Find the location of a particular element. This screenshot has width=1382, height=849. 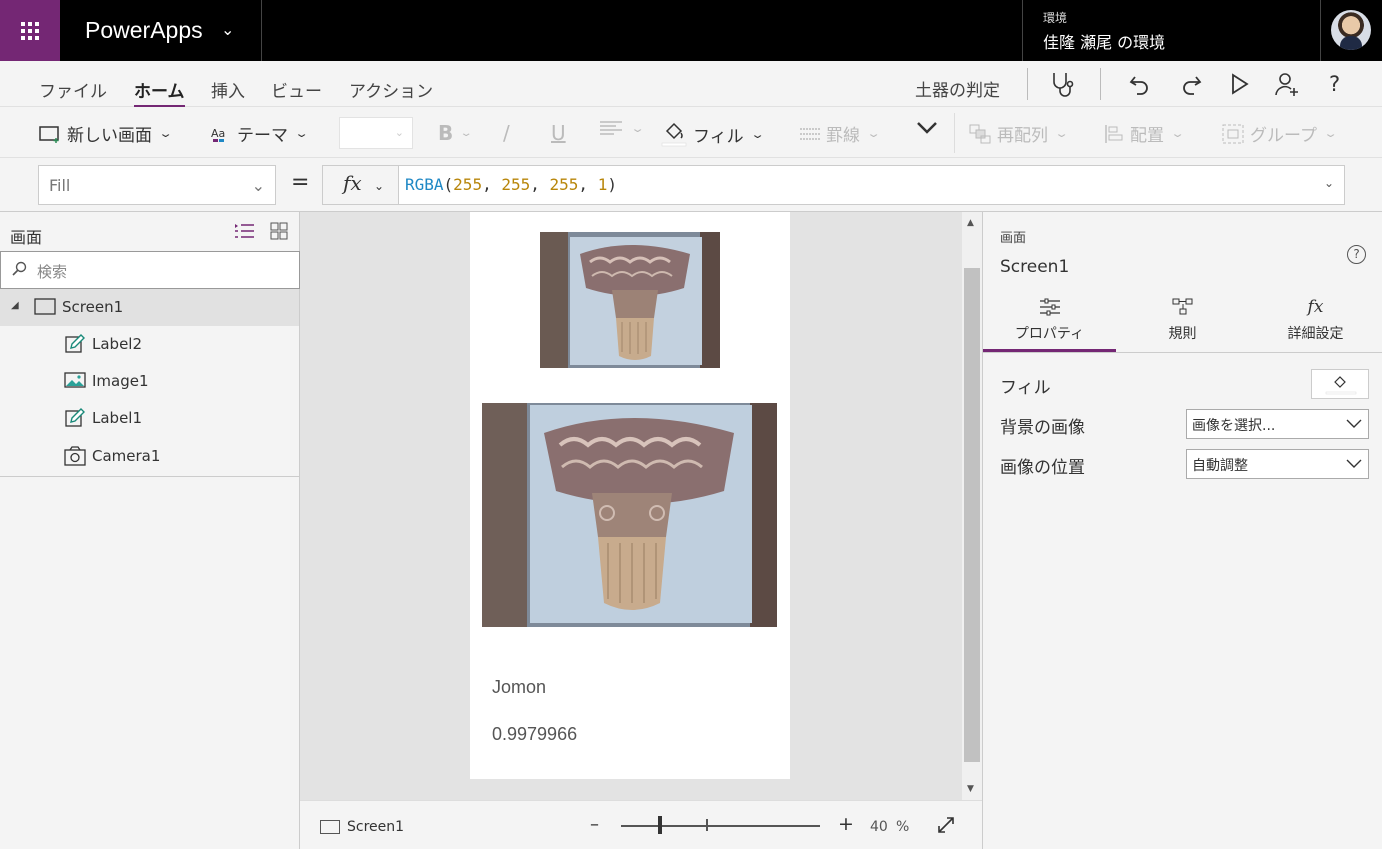

current-screen-indicator: Screen1 is located at coordinates (362, 827).